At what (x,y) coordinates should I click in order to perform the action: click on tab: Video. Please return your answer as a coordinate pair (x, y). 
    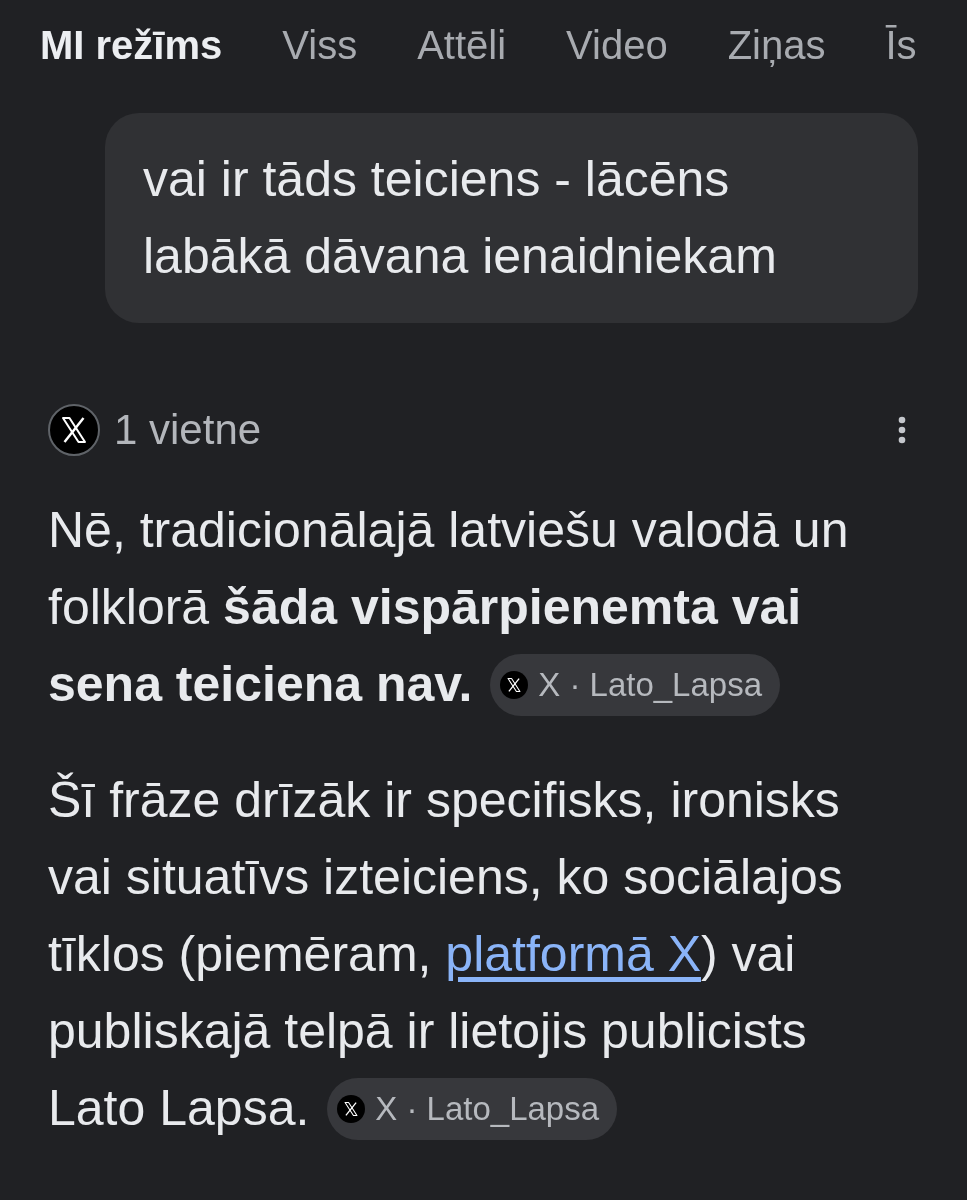
    Looking at the image, I should click on (617, 45).